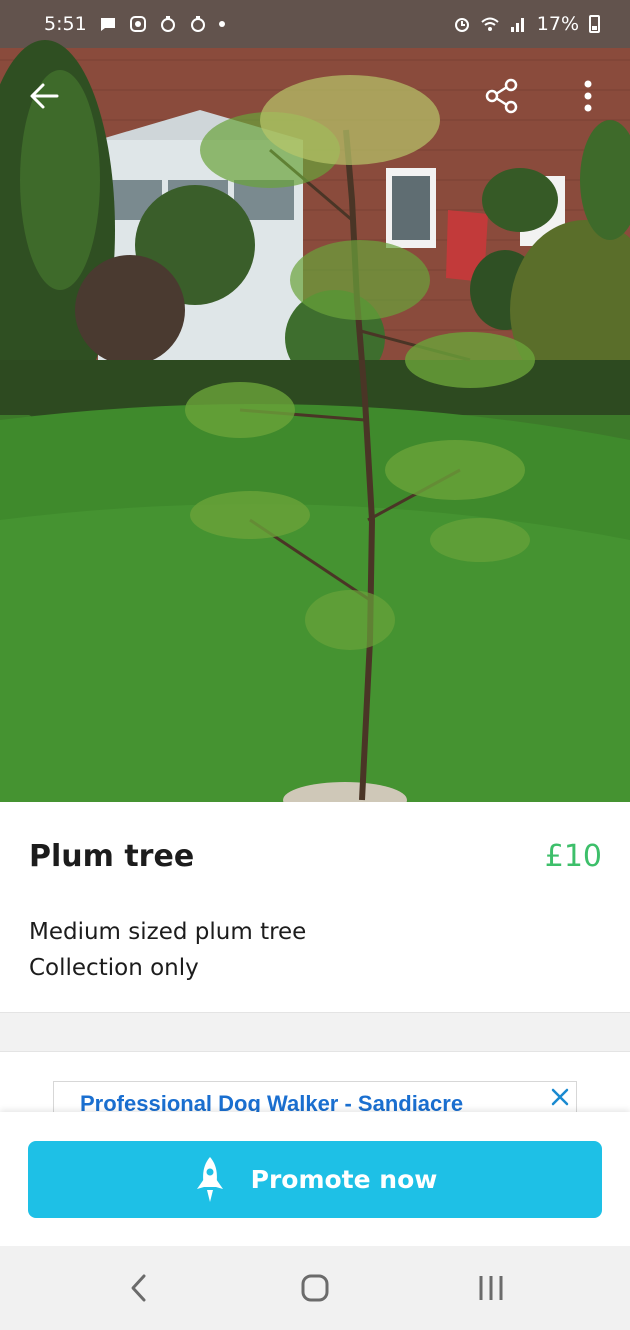 This screenshot has width=630, height=1330. I want to click on promote-now-button: Promote now, so click(315, 1179).